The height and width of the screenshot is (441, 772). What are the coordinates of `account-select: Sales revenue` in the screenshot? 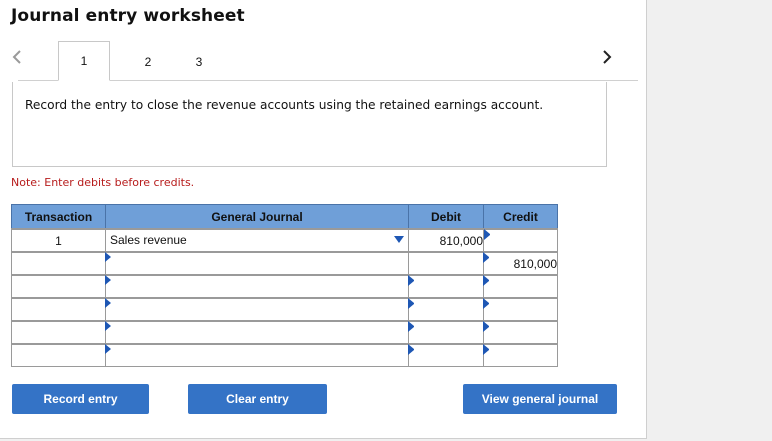 It's located at (257, 240).